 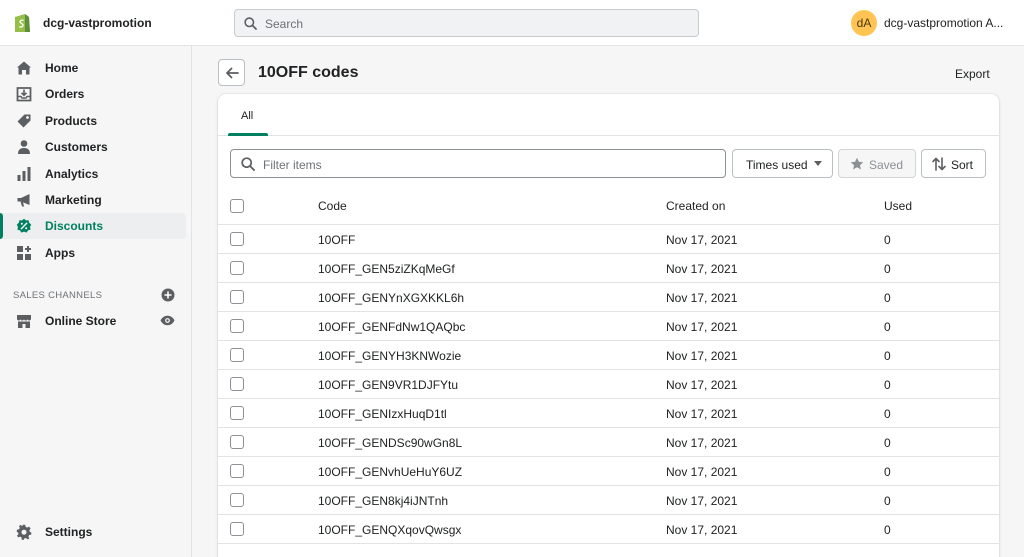 I want to click on table-row: 10OFF_GENIzxHuqD1tl Nov 17, 2021 0, so click(x=608, y=413).